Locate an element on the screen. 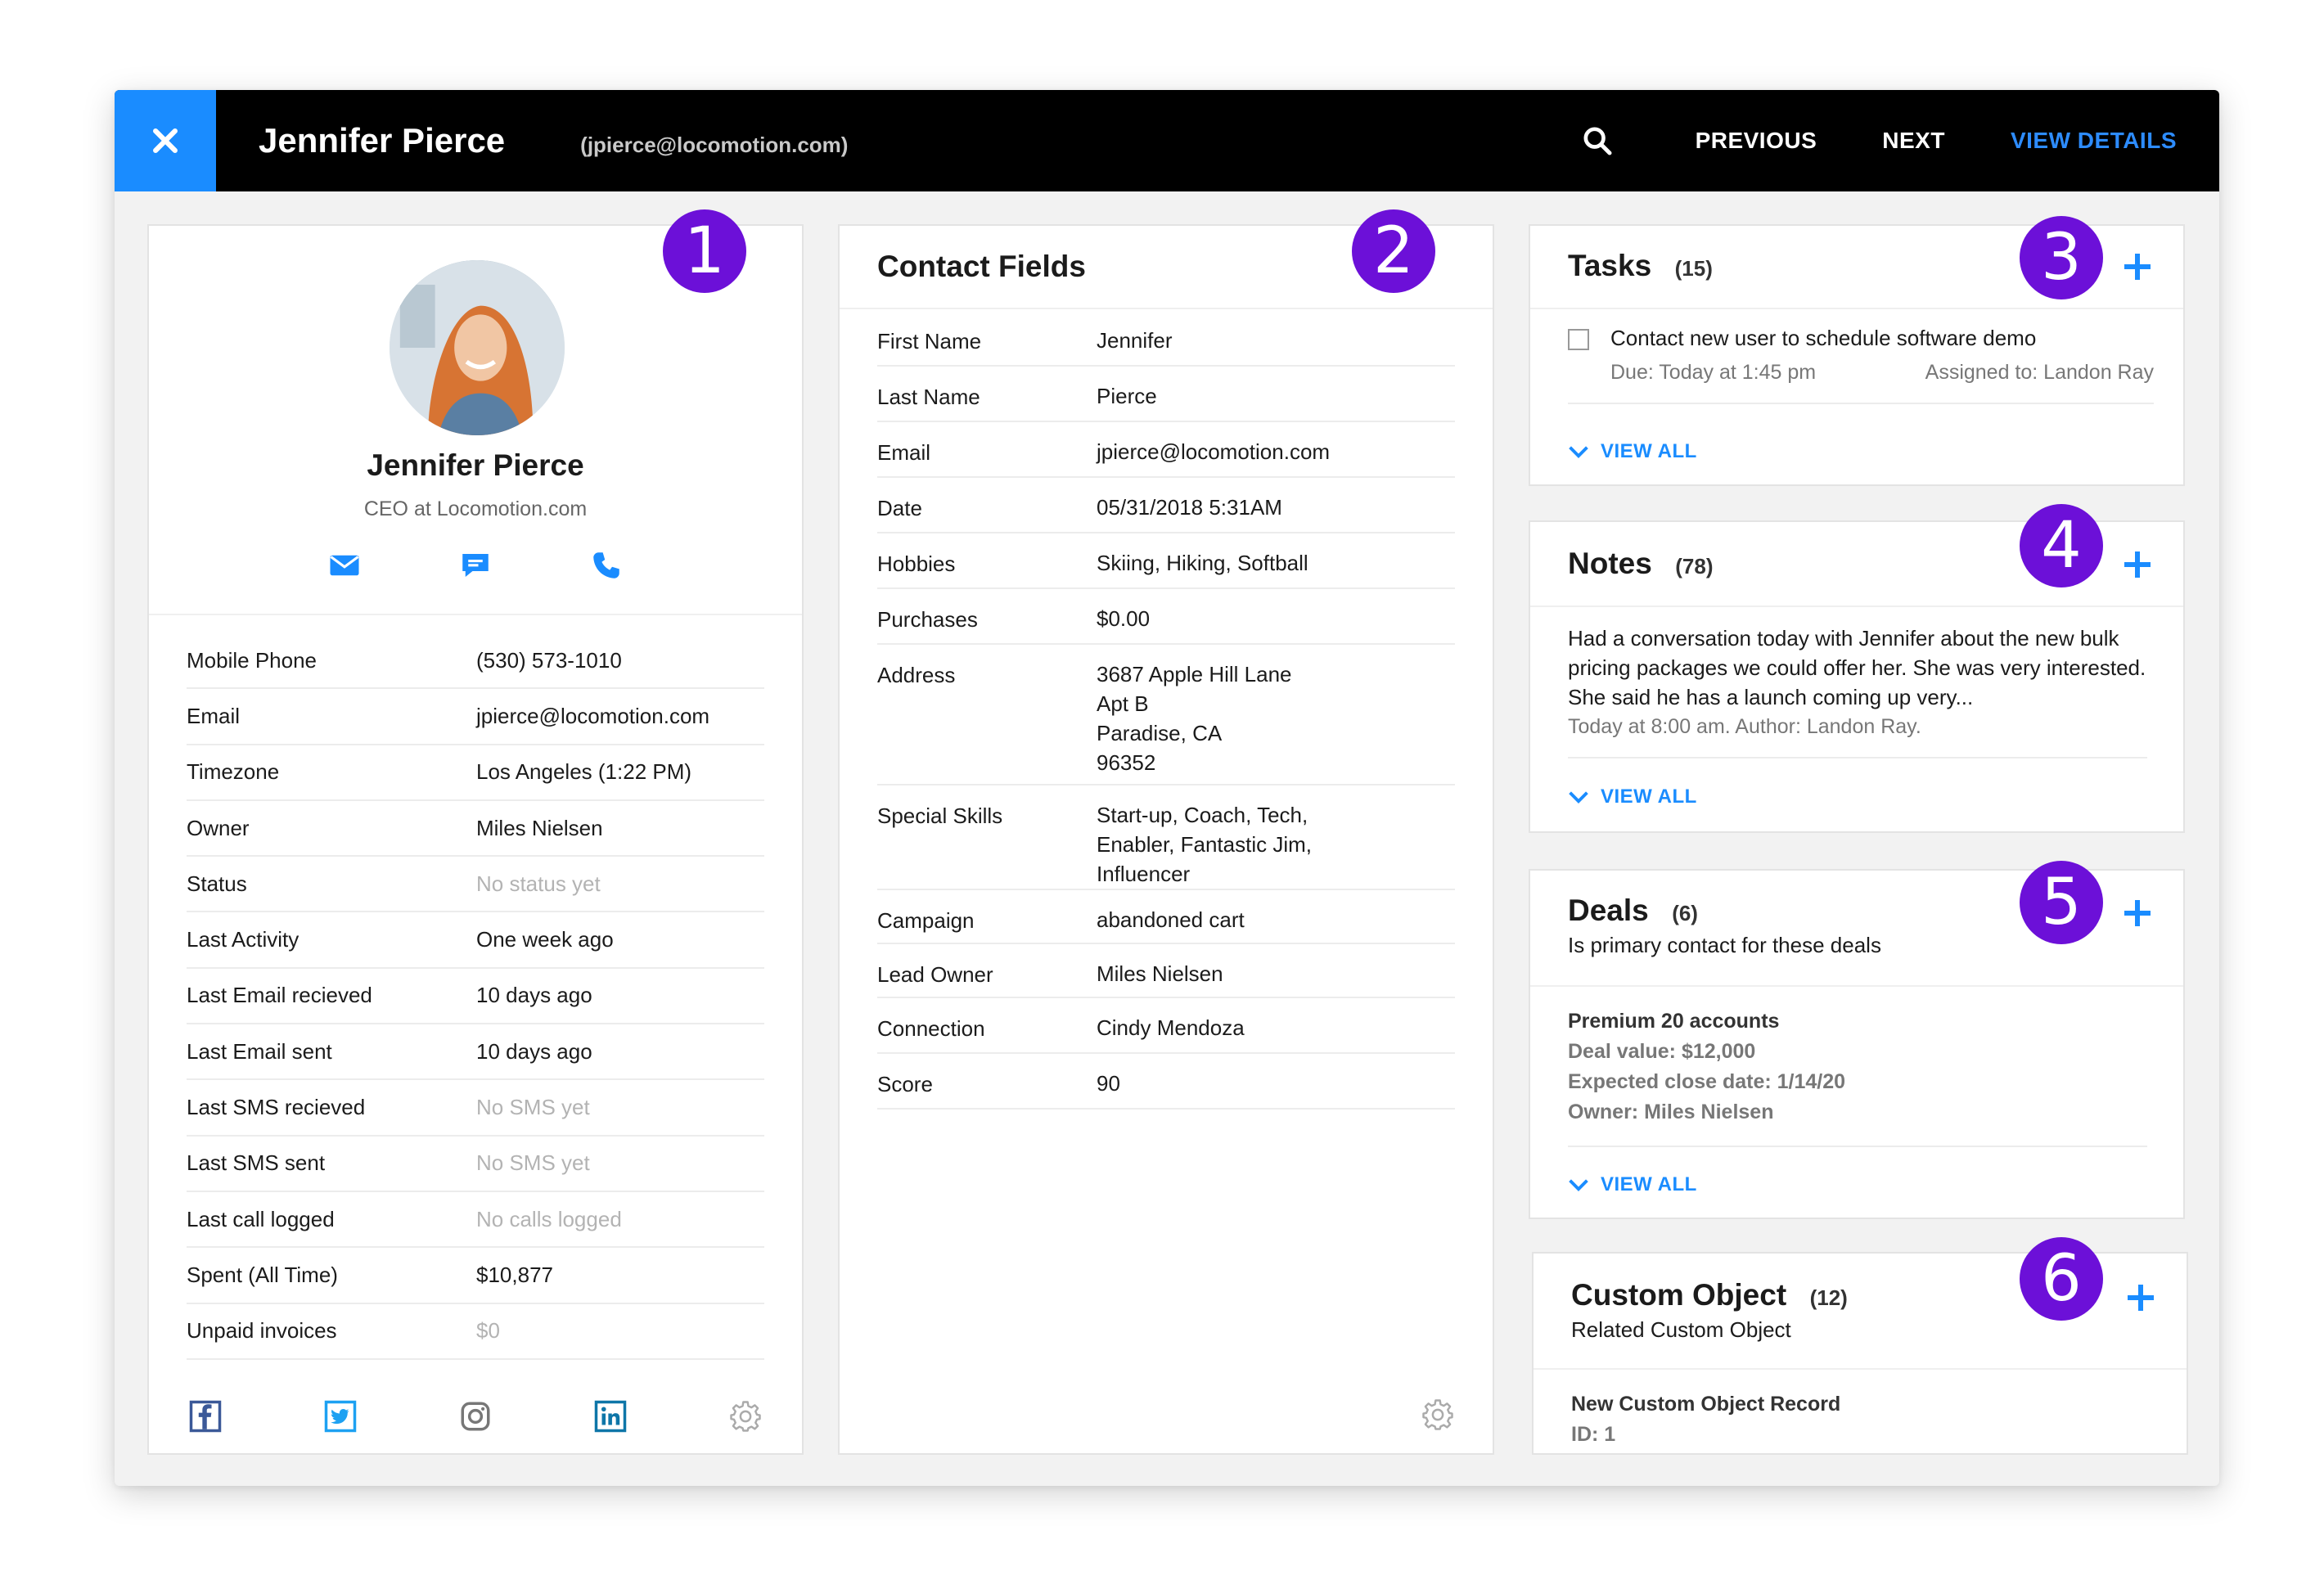 The image size is (2324, 1571). profile-field-value: Miles Nielsen is located at coordinates (539, 827).